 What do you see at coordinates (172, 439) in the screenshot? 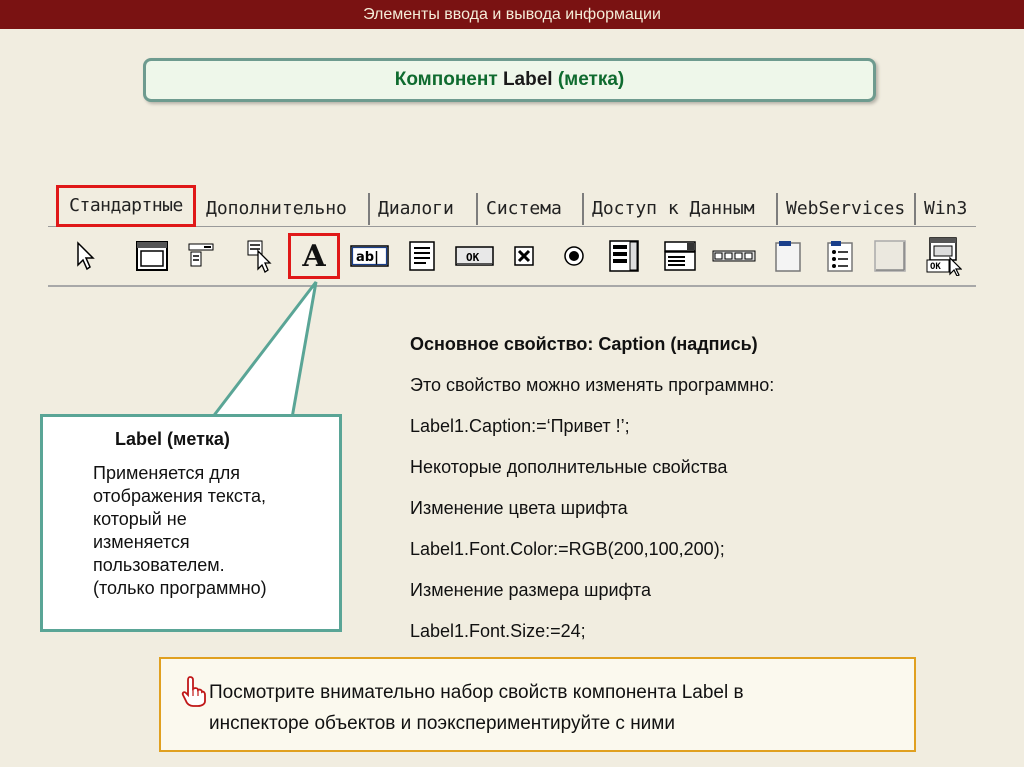
I see `callout-heading: Label (метка)` at bounding box center [172, 439].